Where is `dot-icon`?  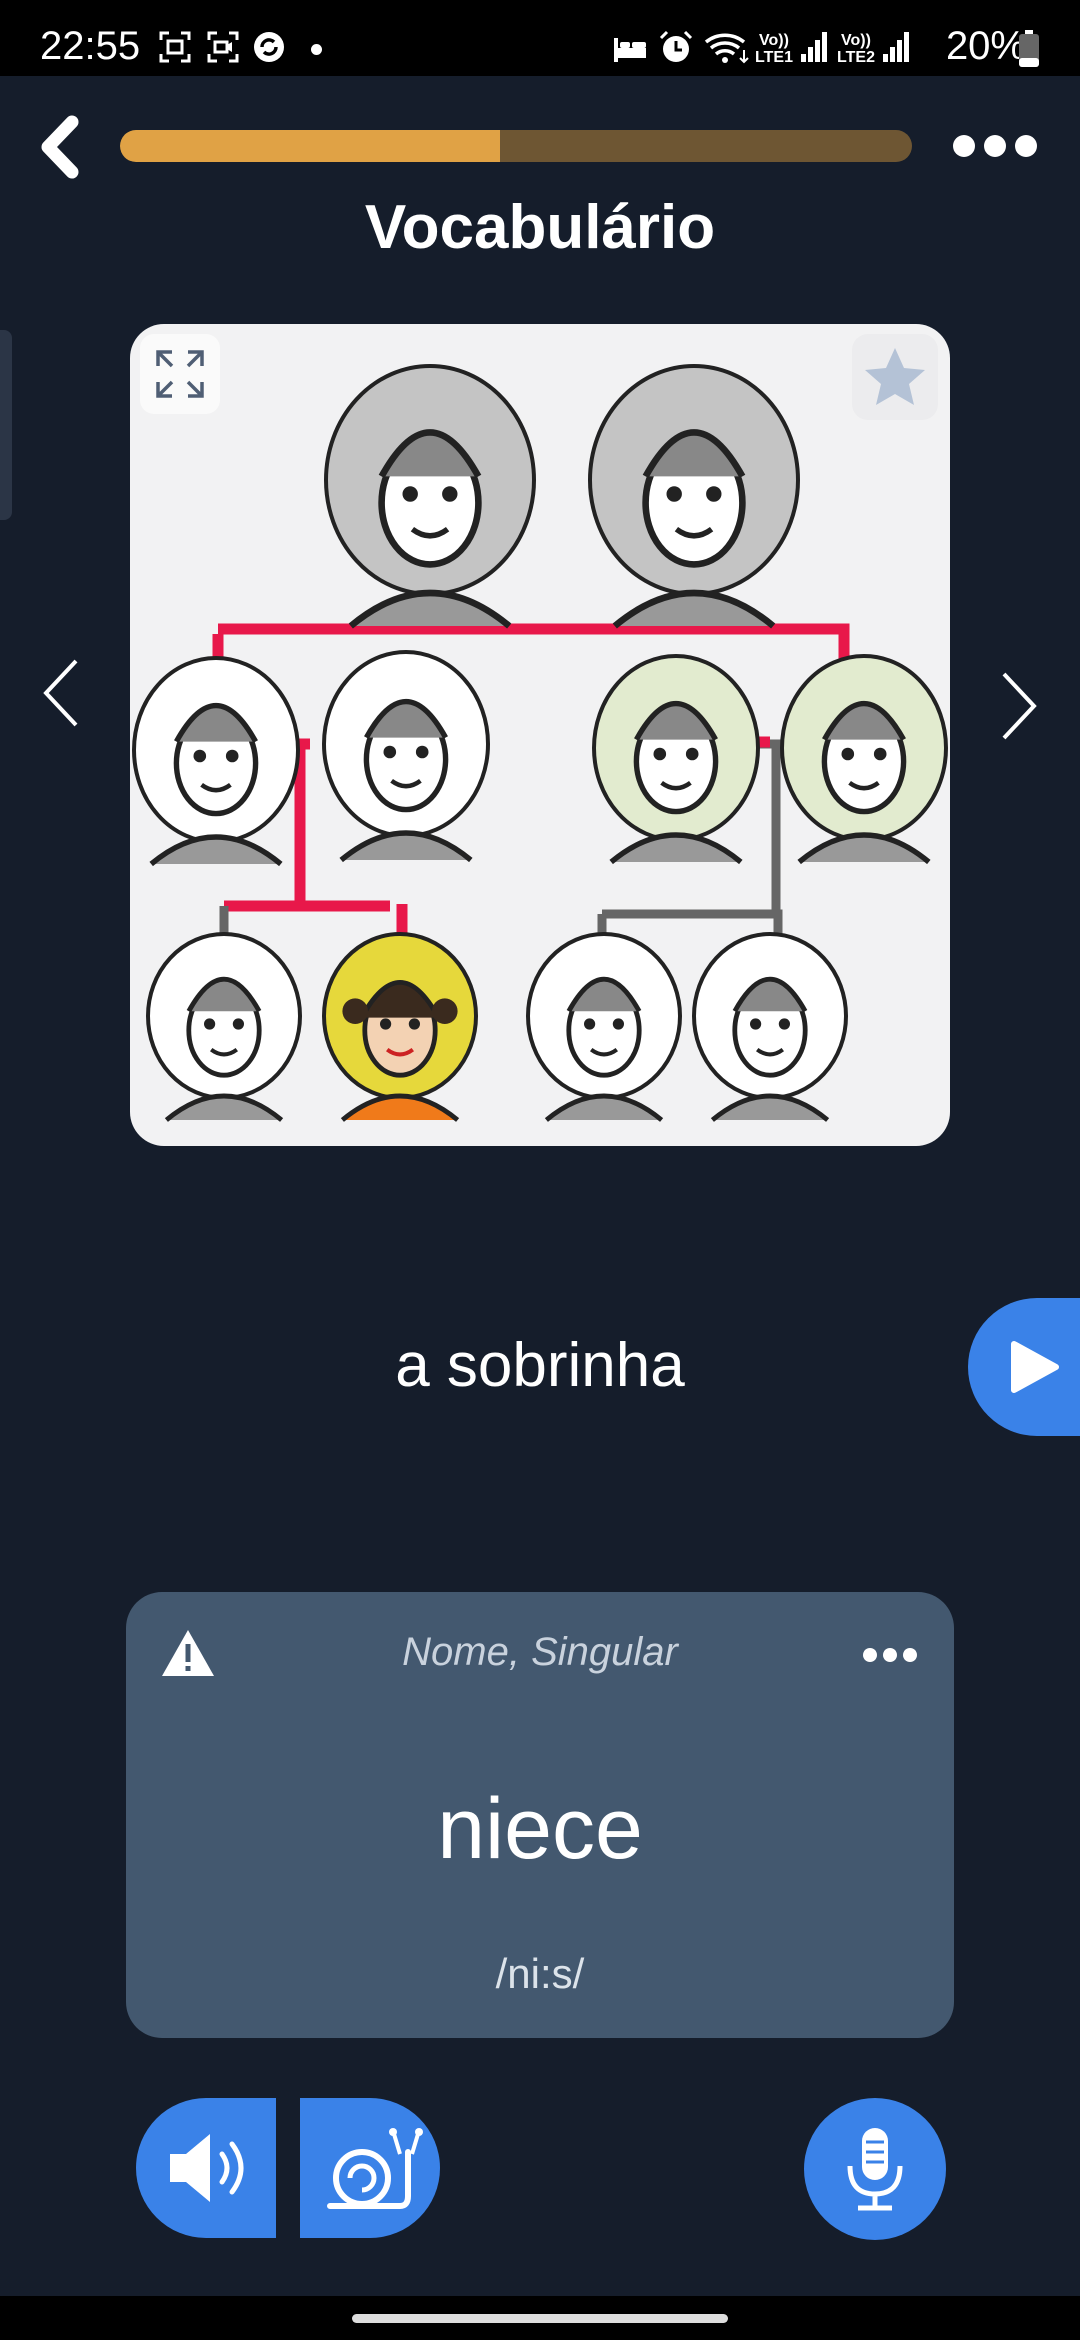 dot-icon is located at coordinates (316, 49).